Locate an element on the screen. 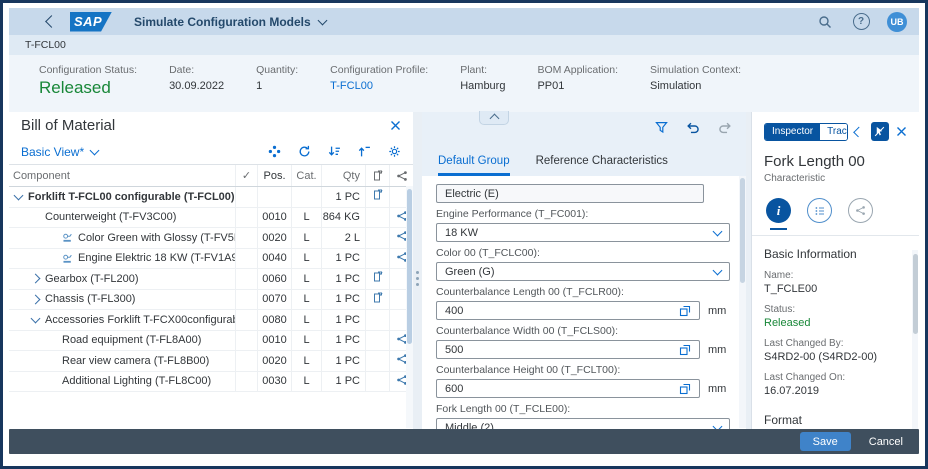  inspect-toggle-icon is located at coordinates (879, 131).